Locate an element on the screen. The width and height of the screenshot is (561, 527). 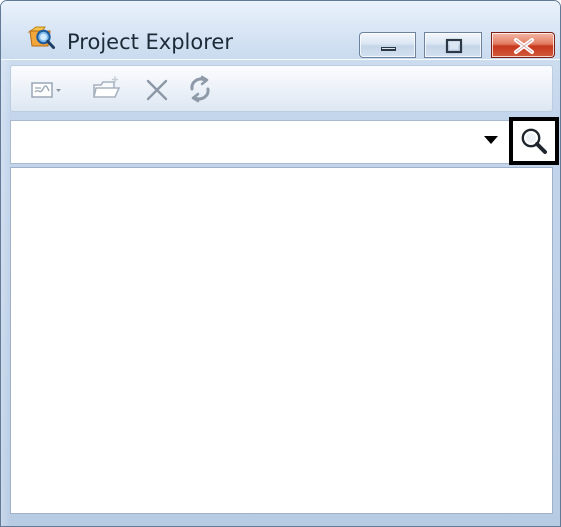
restore-button is located at coordinates (453, 45).